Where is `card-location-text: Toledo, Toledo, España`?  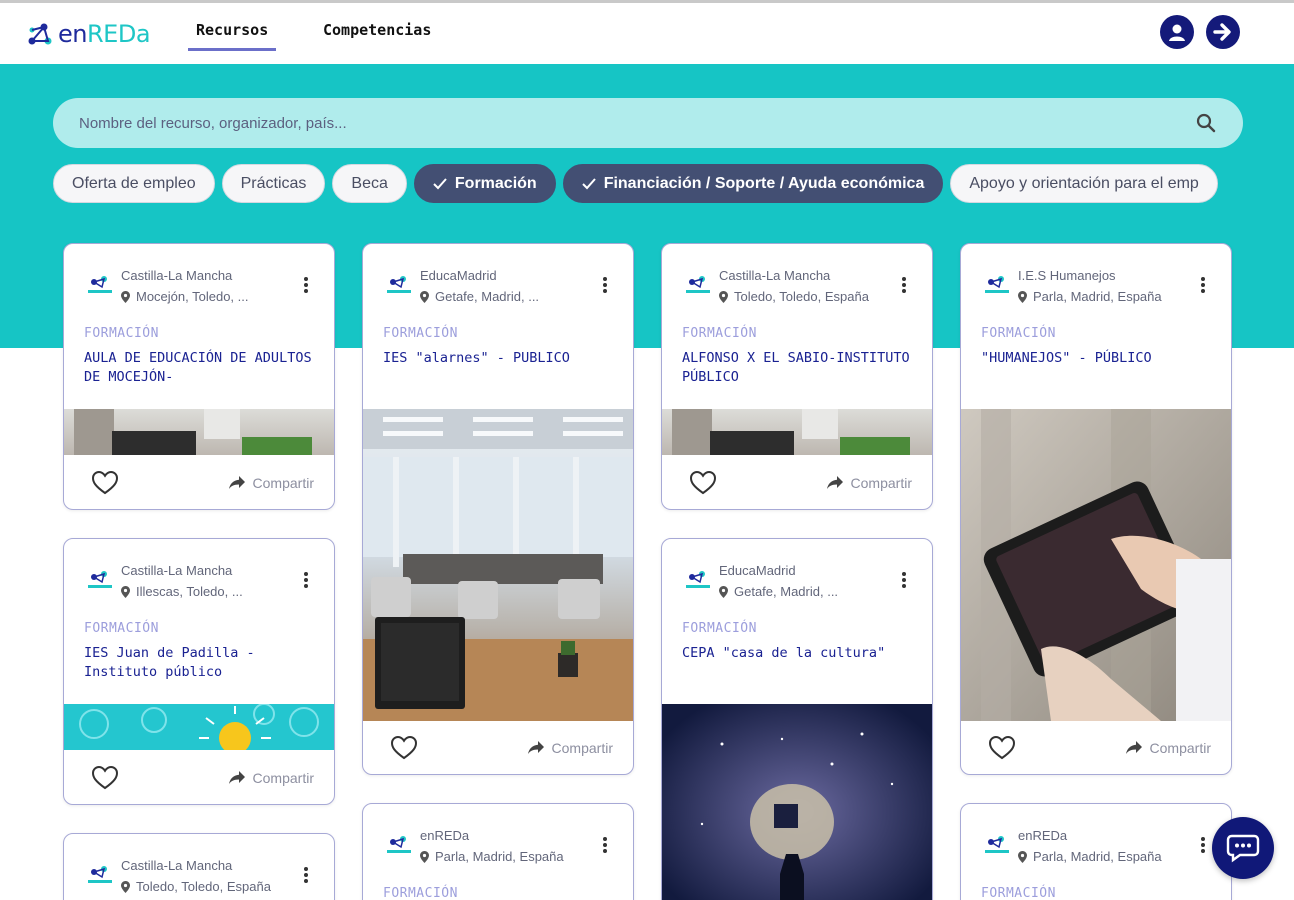 card-location-text: Toledo, Toledo, España is located at coordinates (801, 296).